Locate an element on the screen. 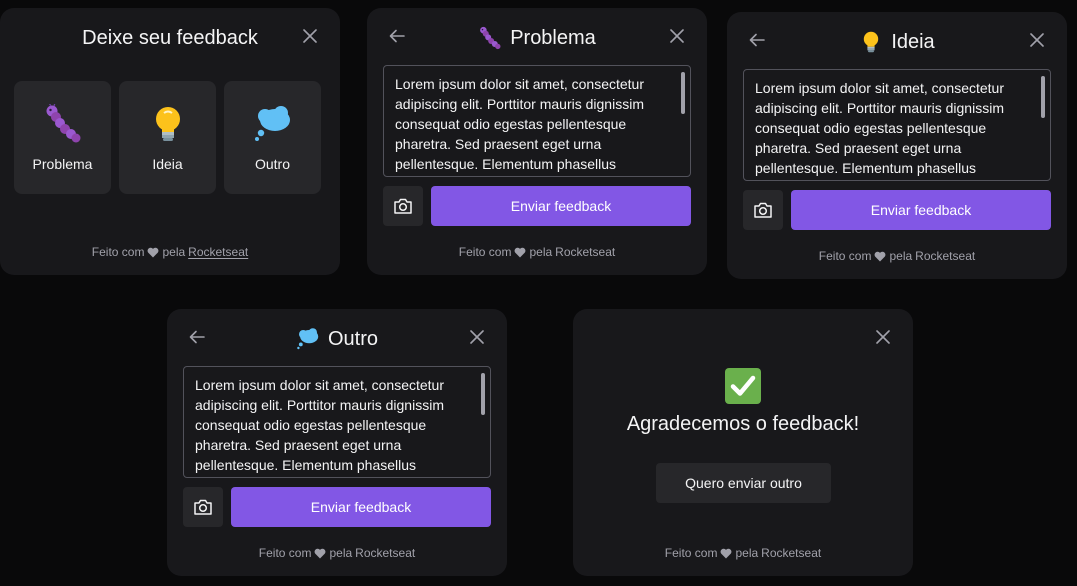  card-title: Outro is located at coordinates (337, 339).